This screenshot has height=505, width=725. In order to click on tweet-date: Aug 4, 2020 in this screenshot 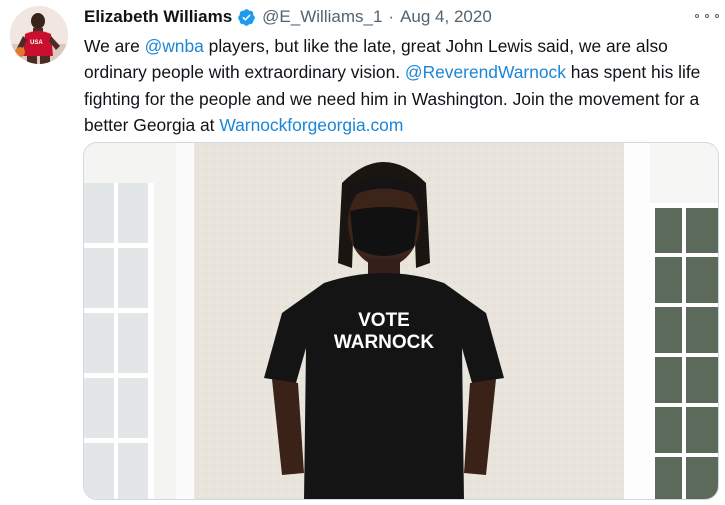, I will do `click(446, 17)`.